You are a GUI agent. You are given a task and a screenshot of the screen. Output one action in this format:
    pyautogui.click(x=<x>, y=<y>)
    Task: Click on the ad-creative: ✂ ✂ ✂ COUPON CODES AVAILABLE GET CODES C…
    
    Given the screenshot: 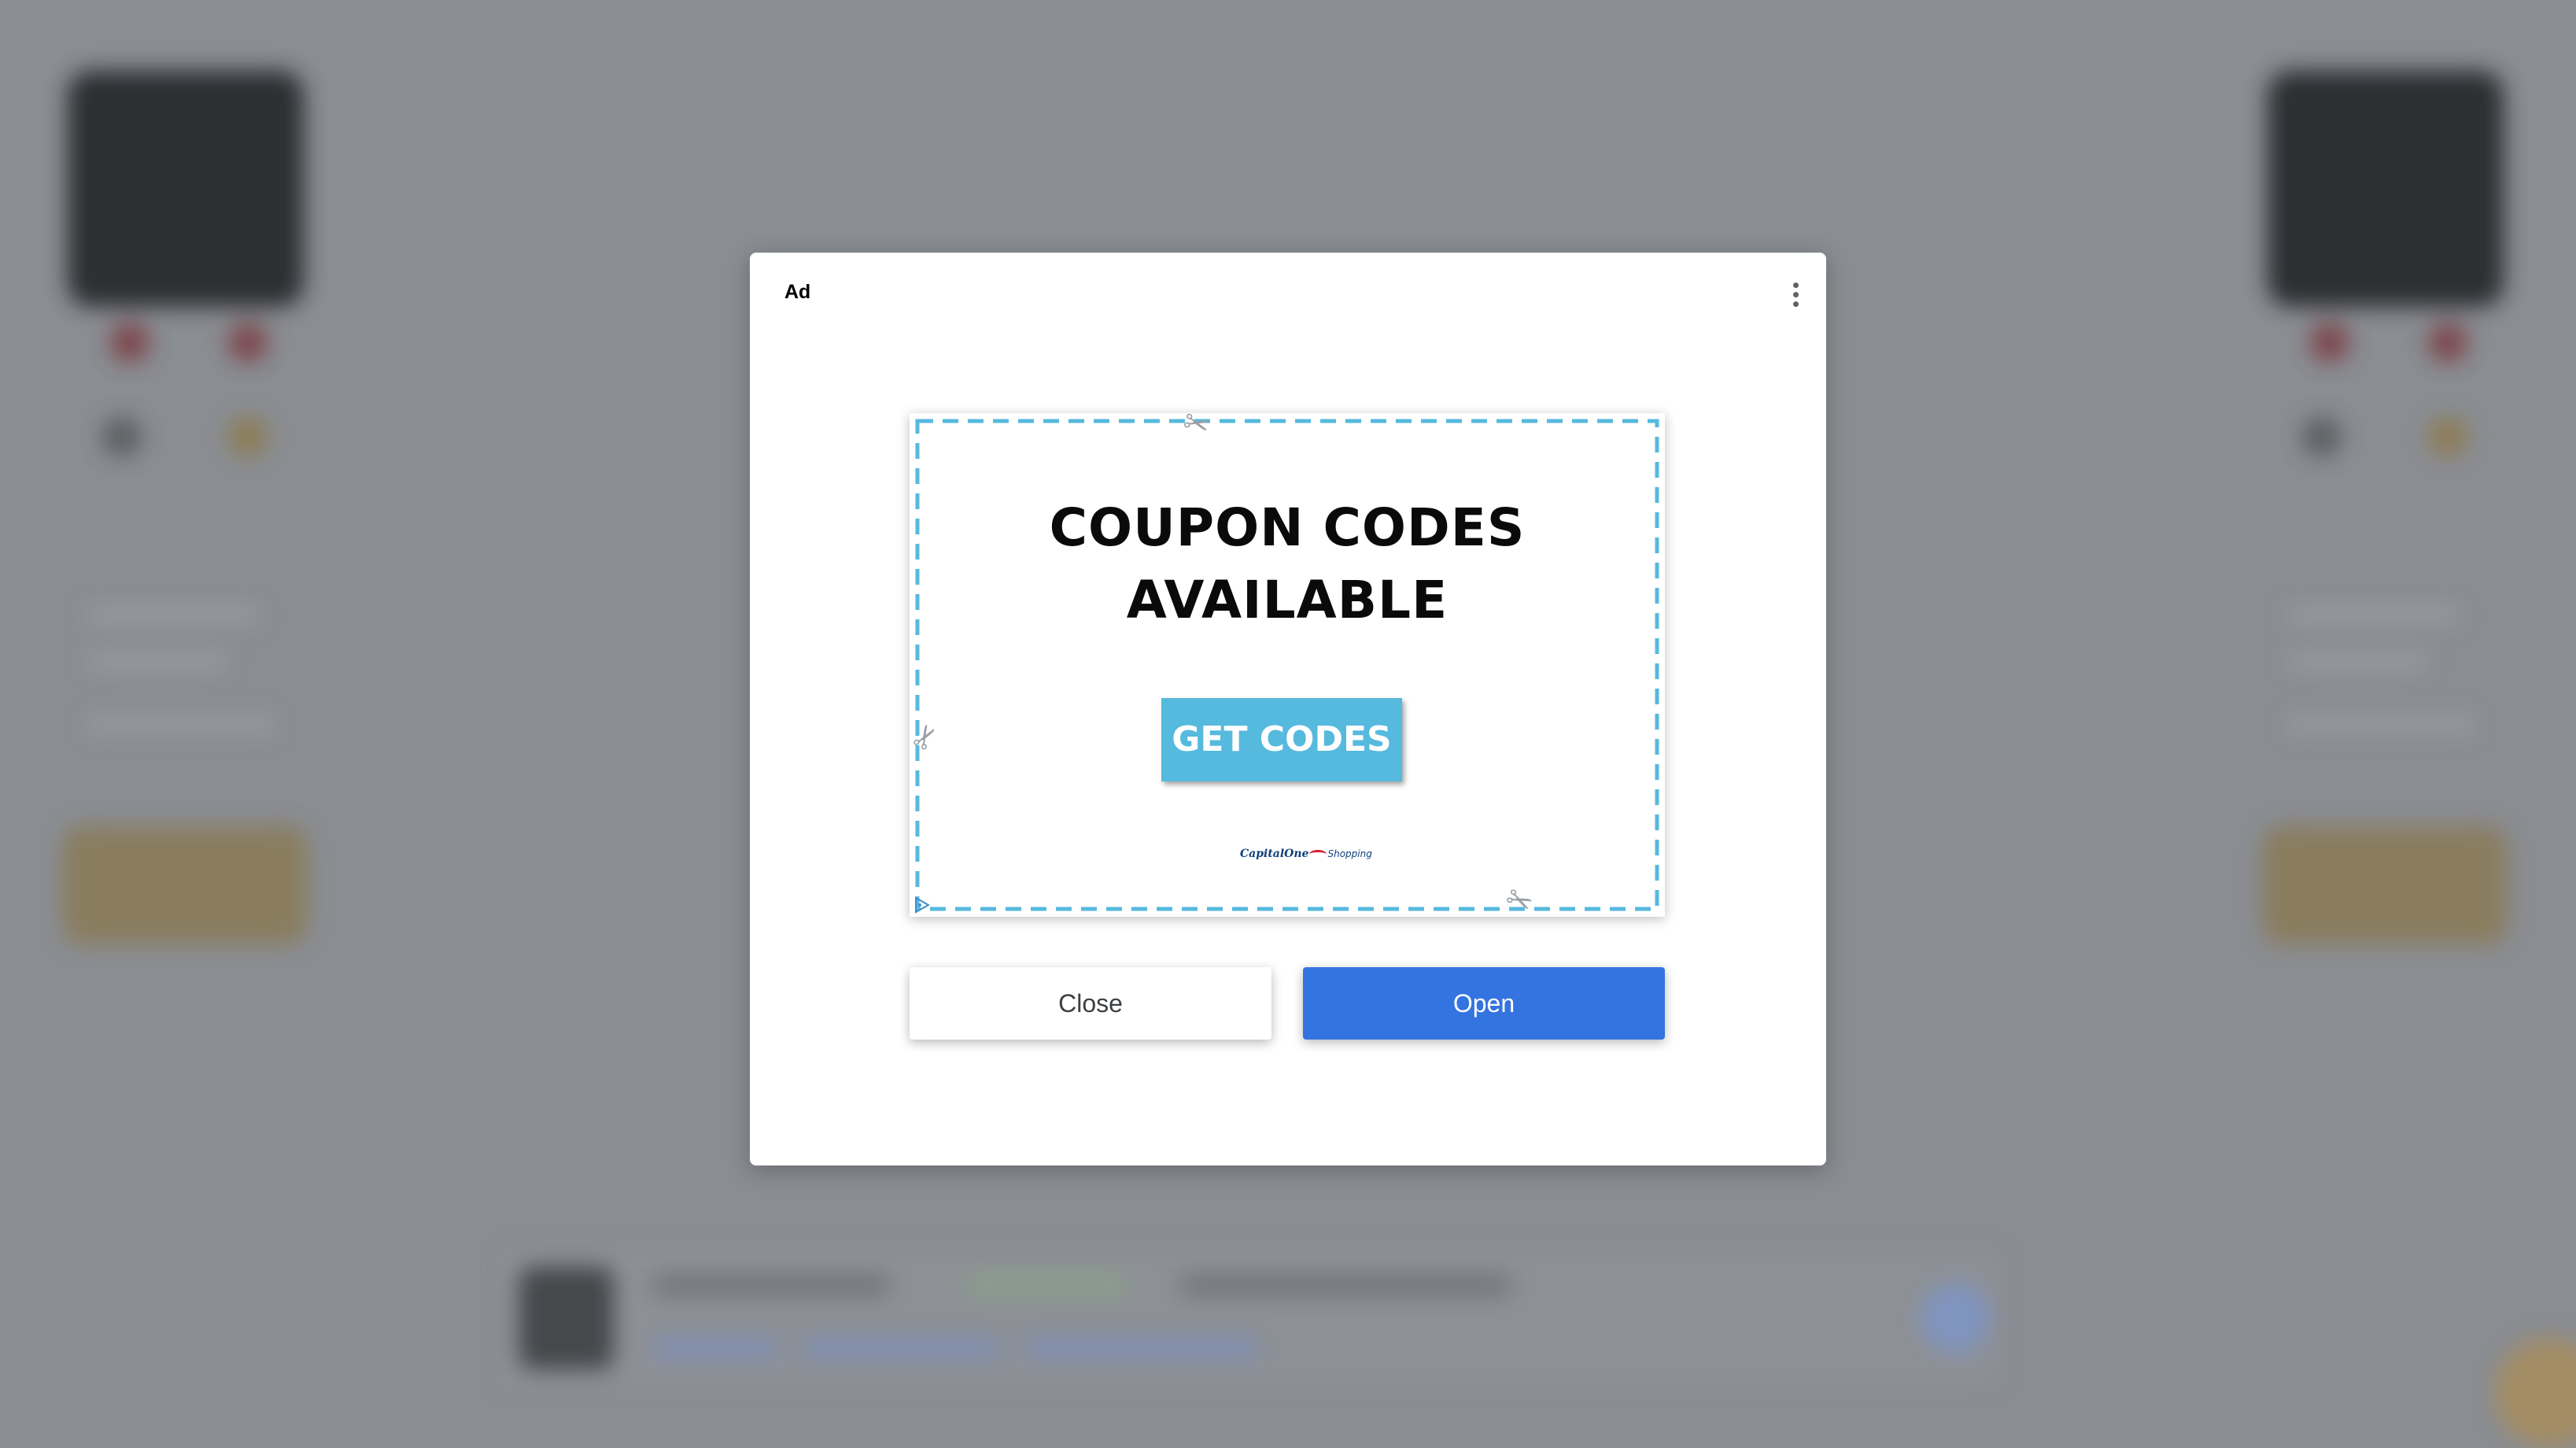 What is the action you would take?
    pyautogui.click(x=1284, y=663)
    